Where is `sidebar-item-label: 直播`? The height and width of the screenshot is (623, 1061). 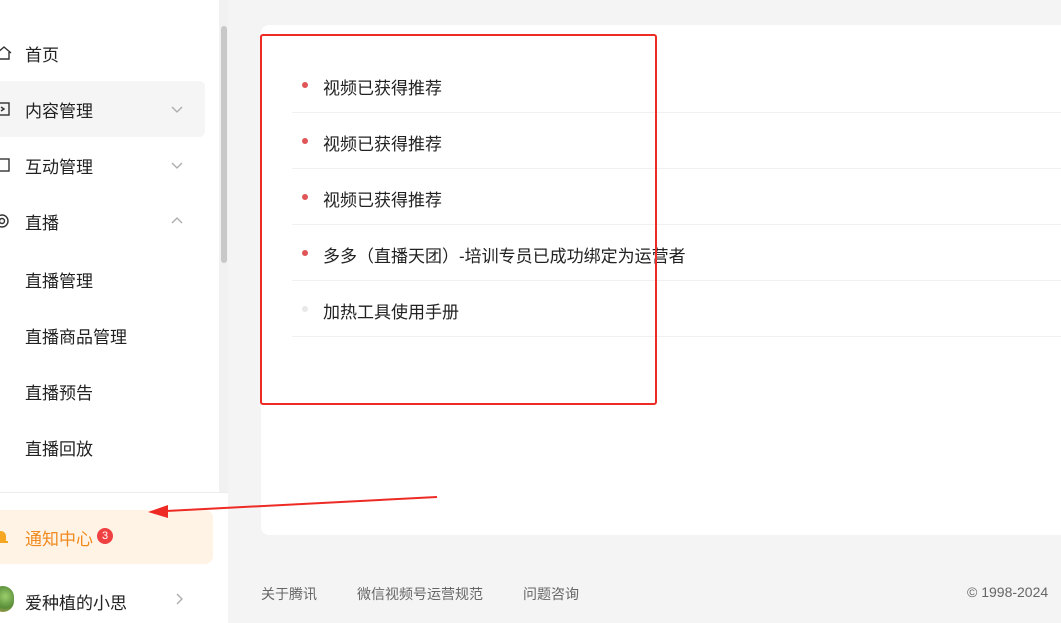 sidebar-item-label: 直播 is located at coordinates (42, 223).